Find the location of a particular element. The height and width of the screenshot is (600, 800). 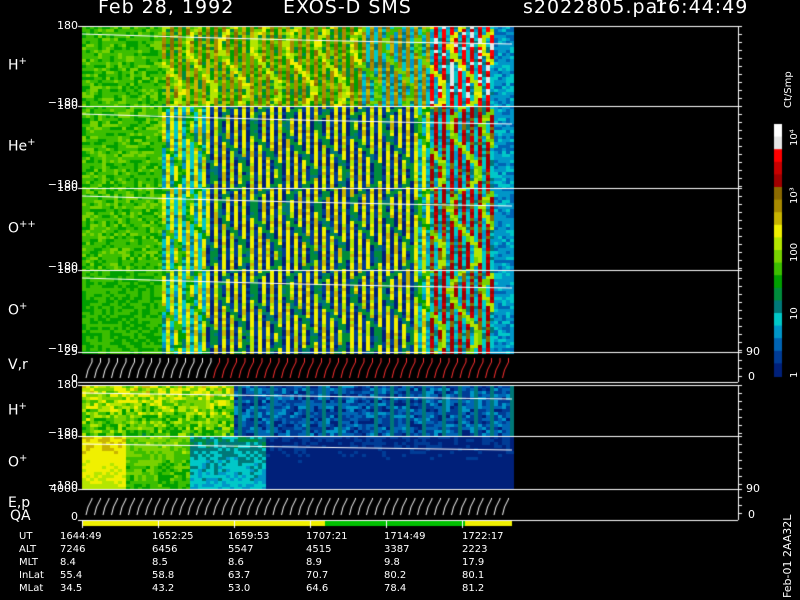

table-cell: 17.9 is located at coordinates (473, 562).